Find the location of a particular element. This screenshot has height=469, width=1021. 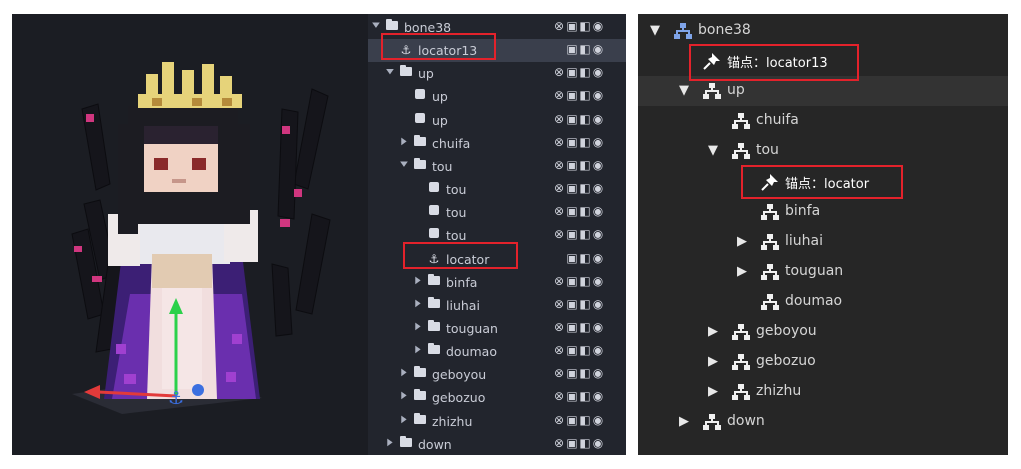

outliner-row: ▶ gebozuo ⊗▣◧◉ is located at coordinates (497, 397).